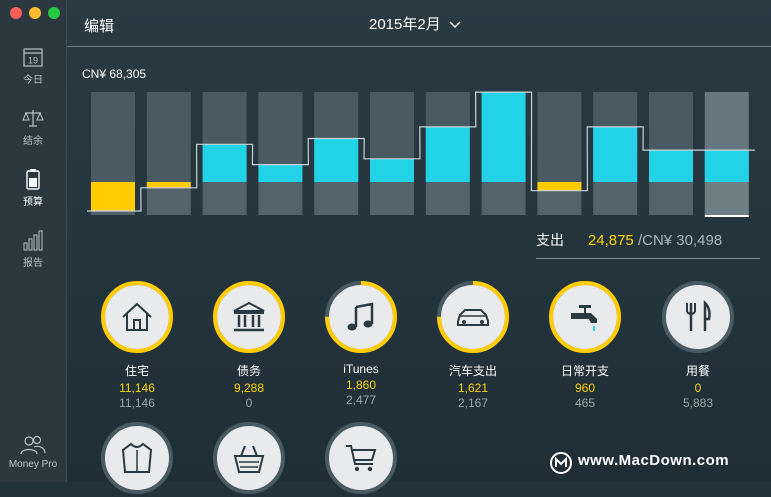 The width and height of the screenshot is (771, 497). I want to click on calendar-day: 19, so click(33, 61).